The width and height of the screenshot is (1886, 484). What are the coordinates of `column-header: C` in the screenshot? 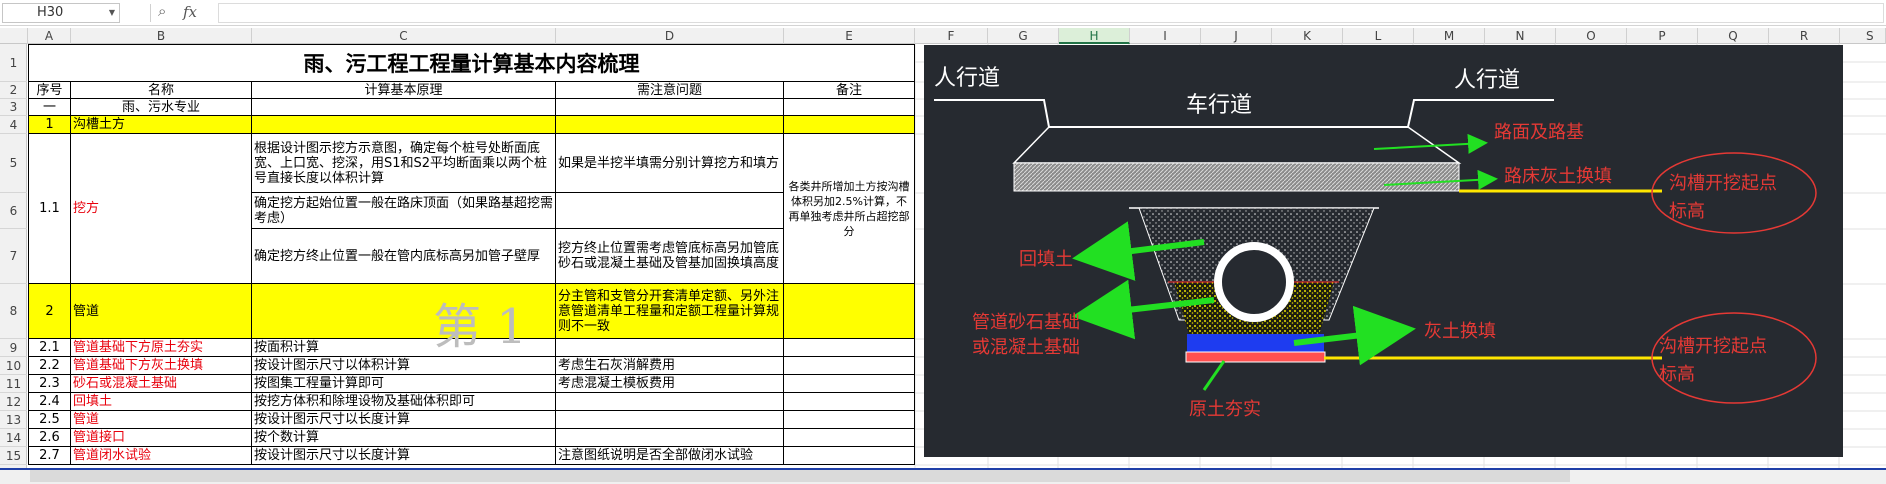 It's located at (404, 36).